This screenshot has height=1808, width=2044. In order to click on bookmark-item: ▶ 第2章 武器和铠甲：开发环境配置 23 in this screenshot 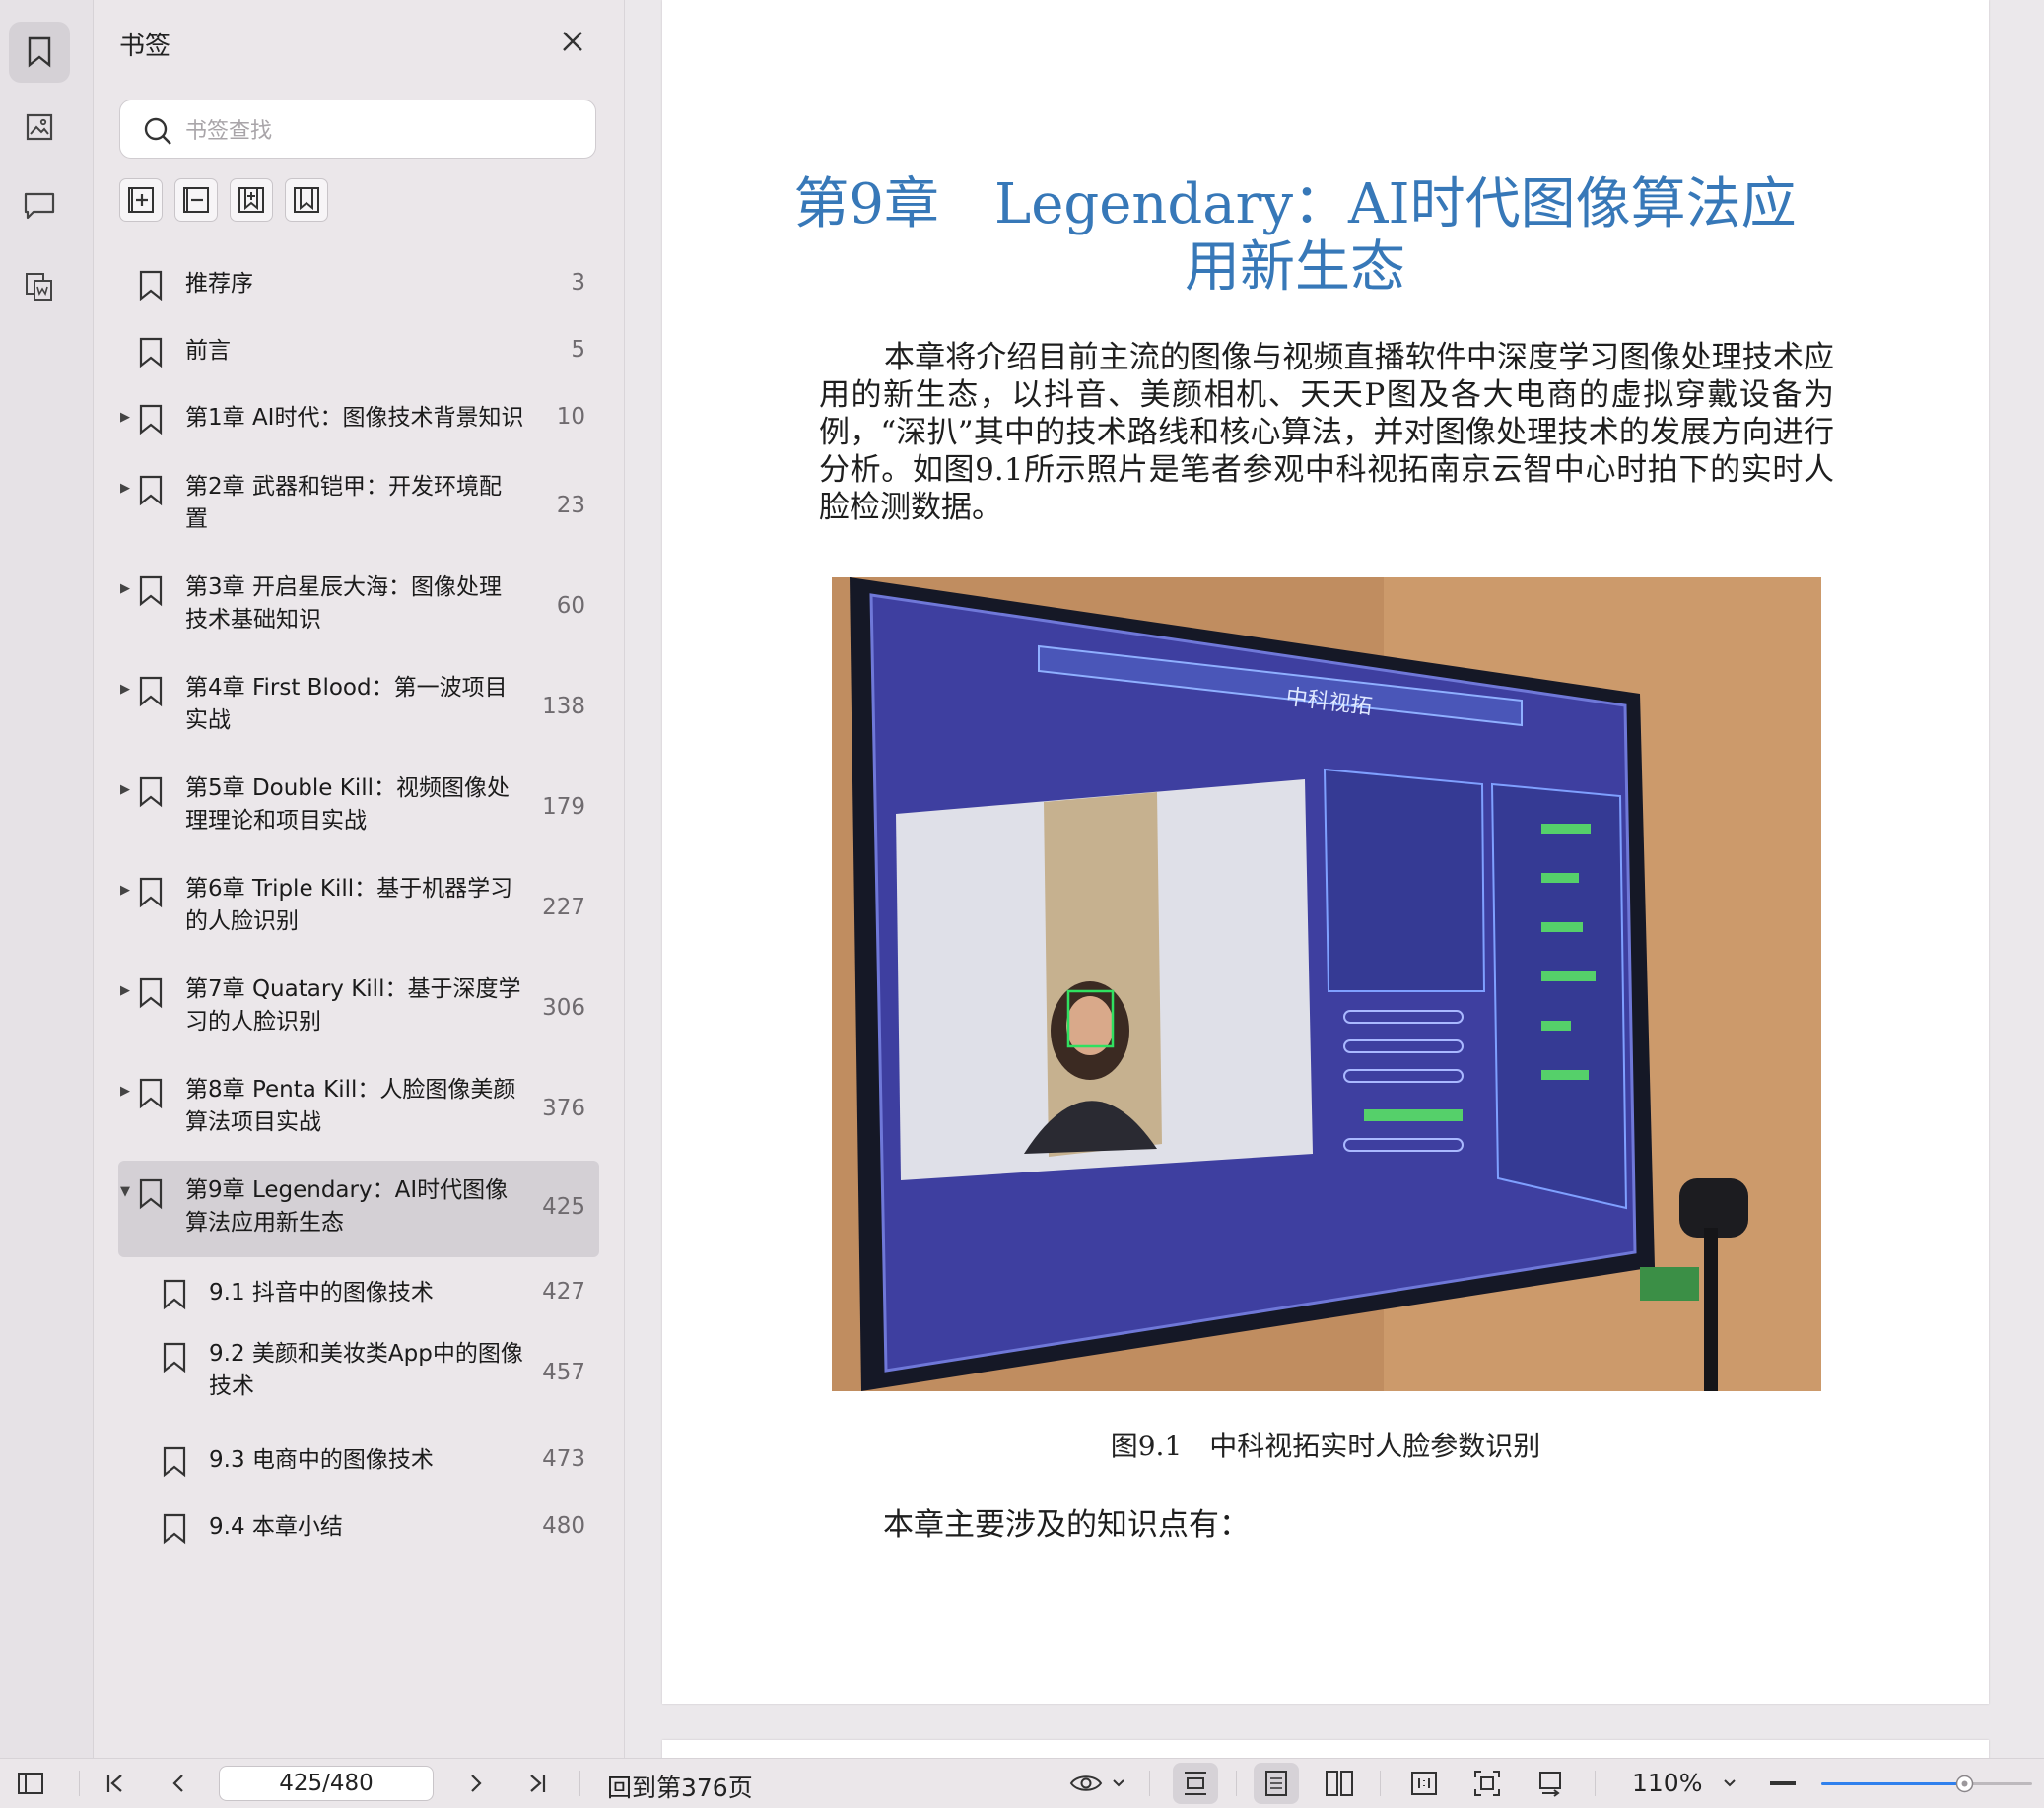, I will do `click(358, 507)`.